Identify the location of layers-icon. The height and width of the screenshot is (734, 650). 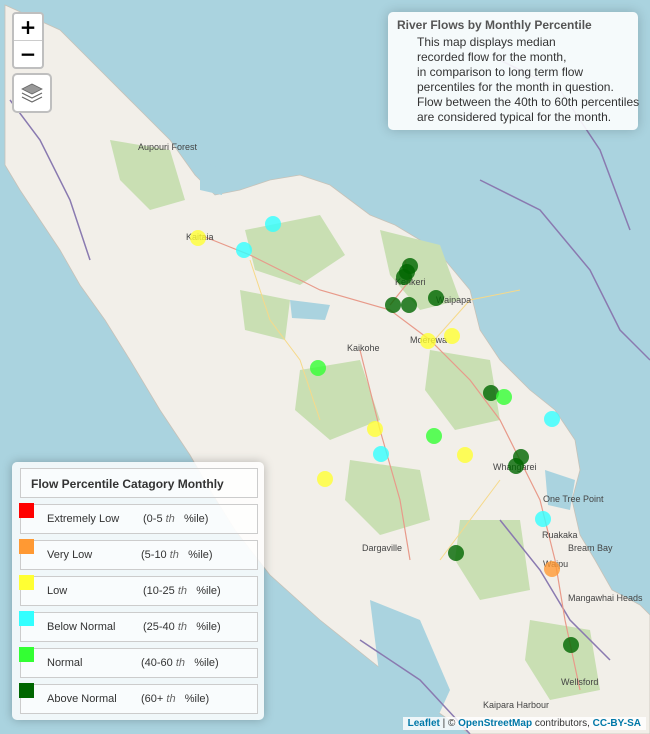
(32, 93).